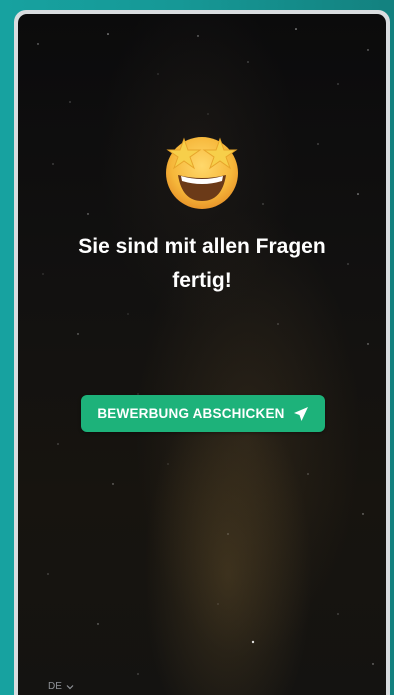  I want to click on chevron-down-icon, so click(70, 686).